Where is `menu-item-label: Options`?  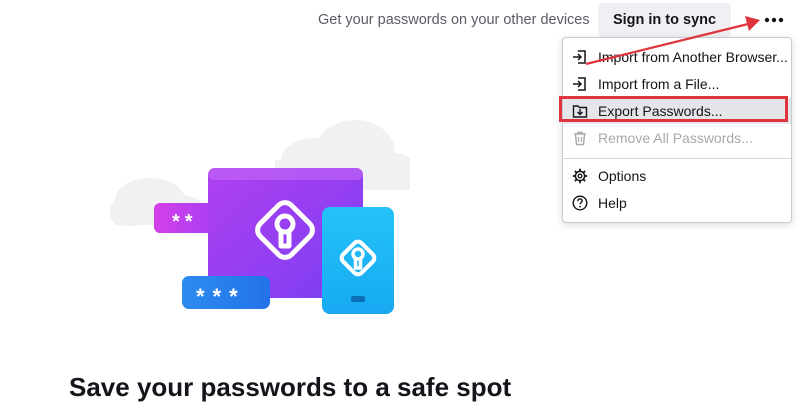
menu-item-label: Options is located at coordinates (622, 176).